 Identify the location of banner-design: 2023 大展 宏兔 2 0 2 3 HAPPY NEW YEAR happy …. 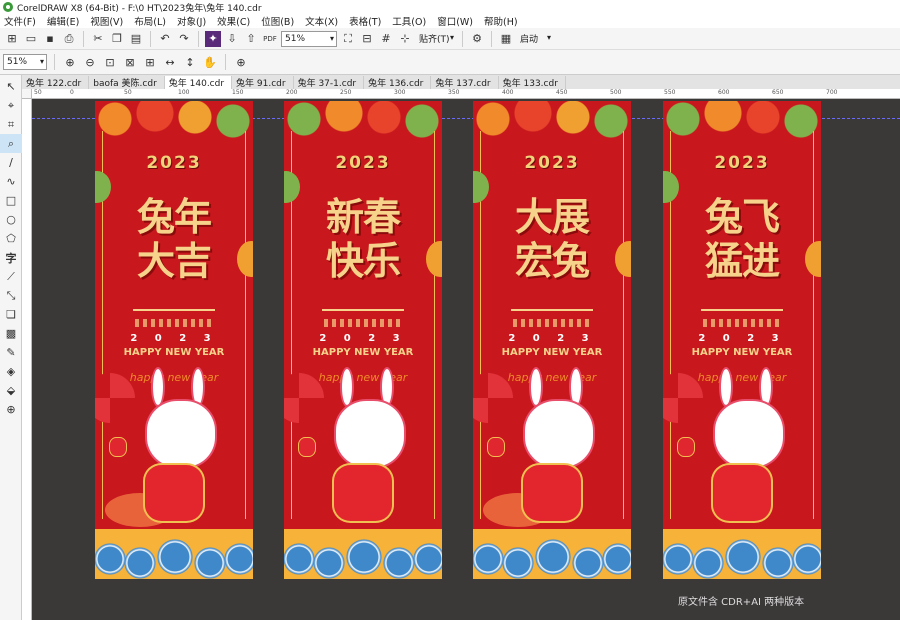
(552, 340).